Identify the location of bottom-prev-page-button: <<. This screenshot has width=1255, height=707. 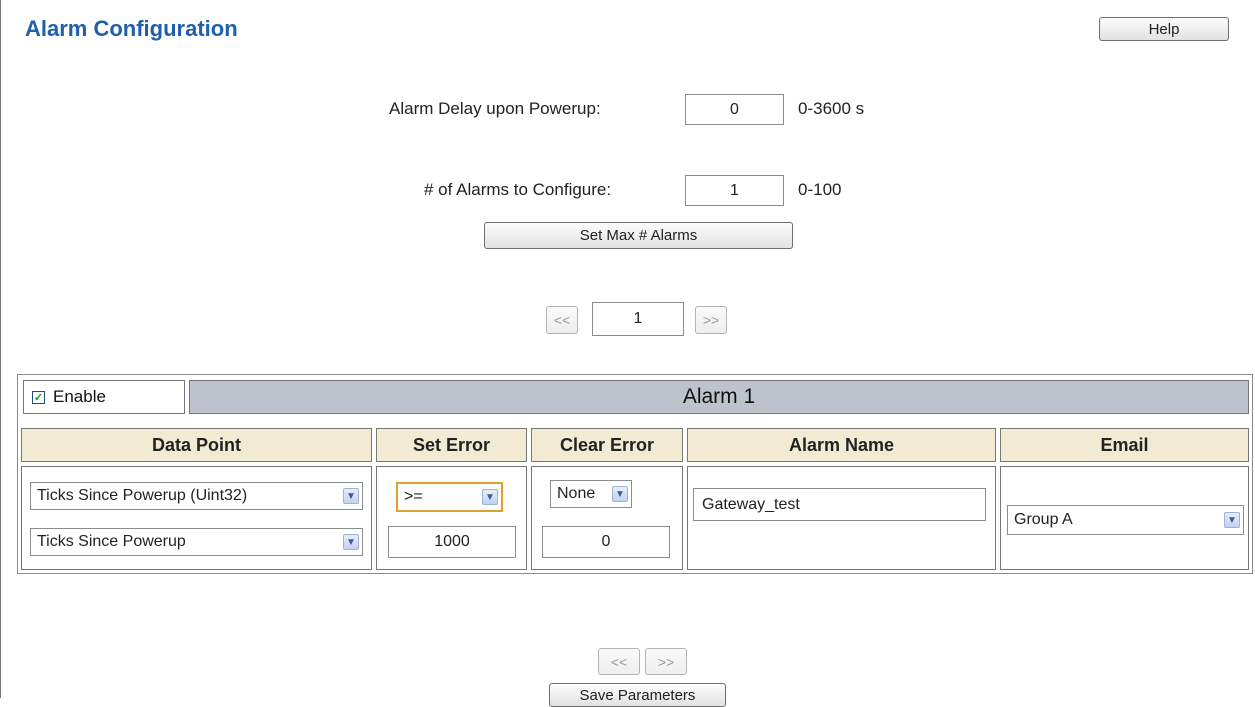
(619, 661).